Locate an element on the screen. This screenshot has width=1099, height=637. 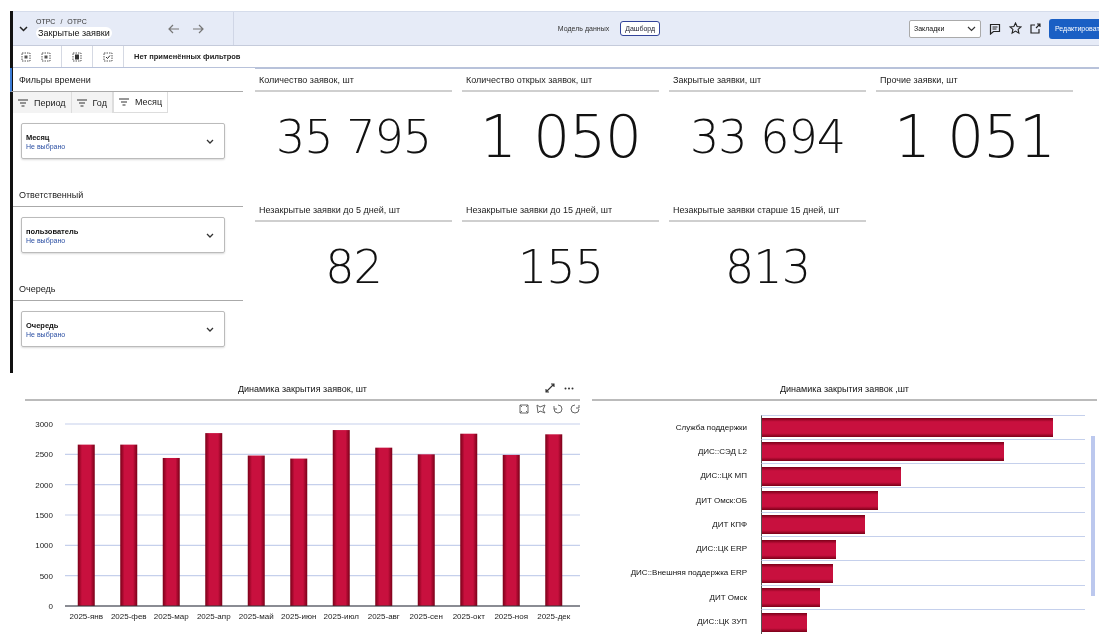
bar-label: ДИС::ЦК ERP is located at coordinates (721, 549).